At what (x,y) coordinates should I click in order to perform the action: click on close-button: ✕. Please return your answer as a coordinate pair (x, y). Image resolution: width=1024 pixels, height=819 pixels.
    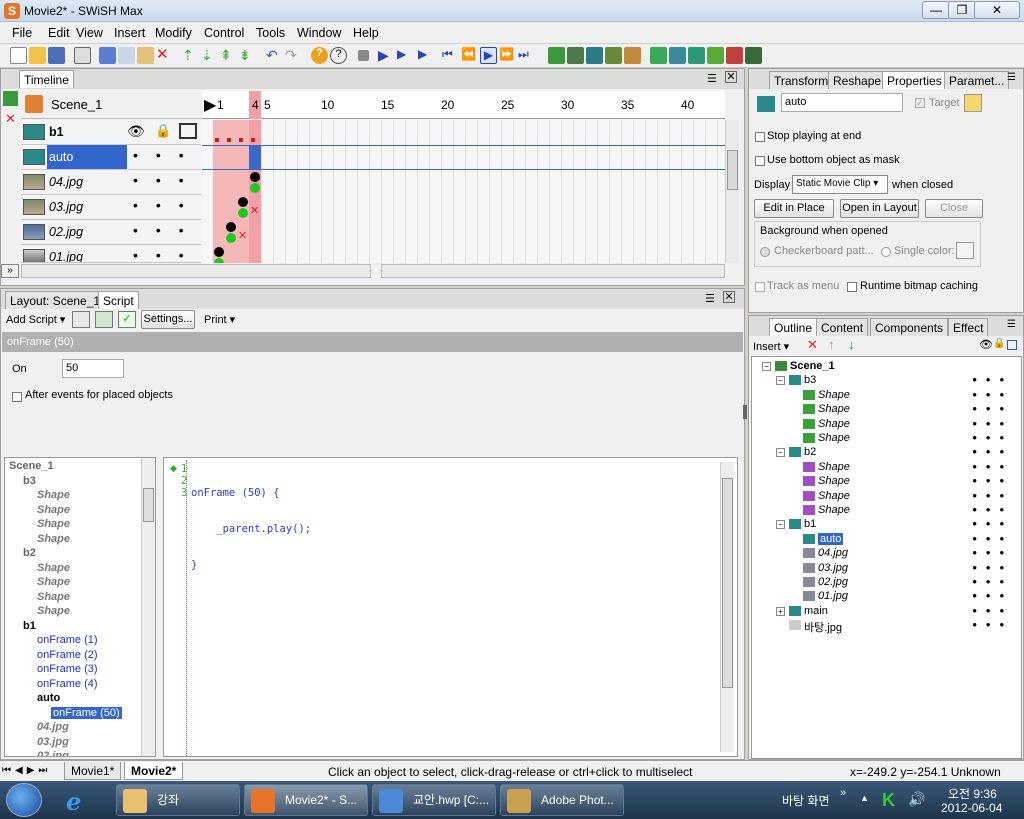
    Looking at the image, I should click on (997, 10).